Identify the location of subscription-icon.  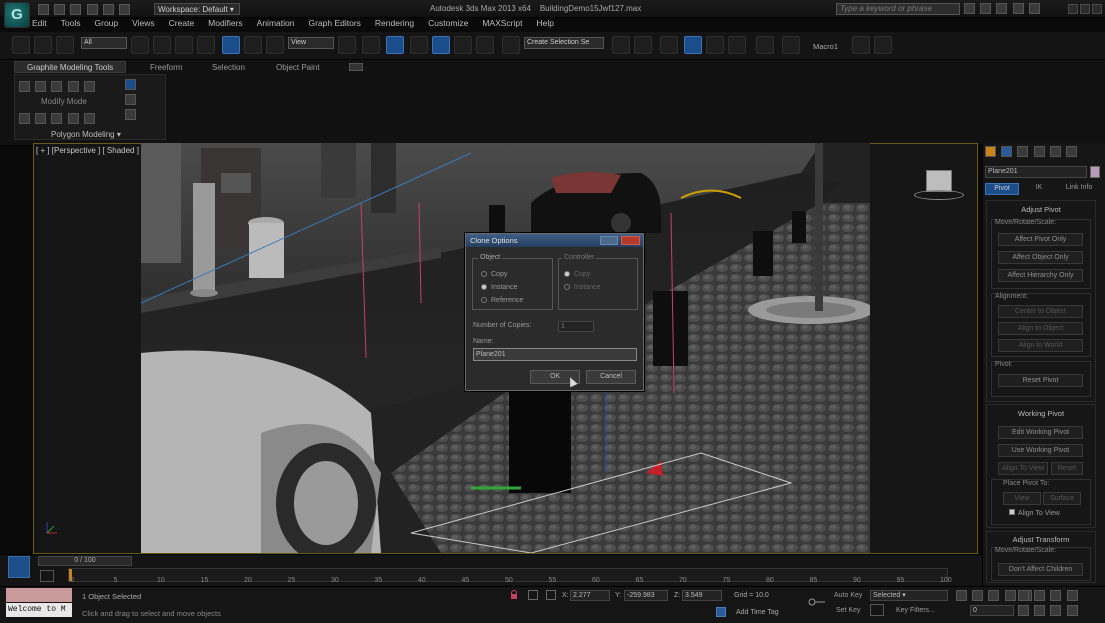
(986, 8).